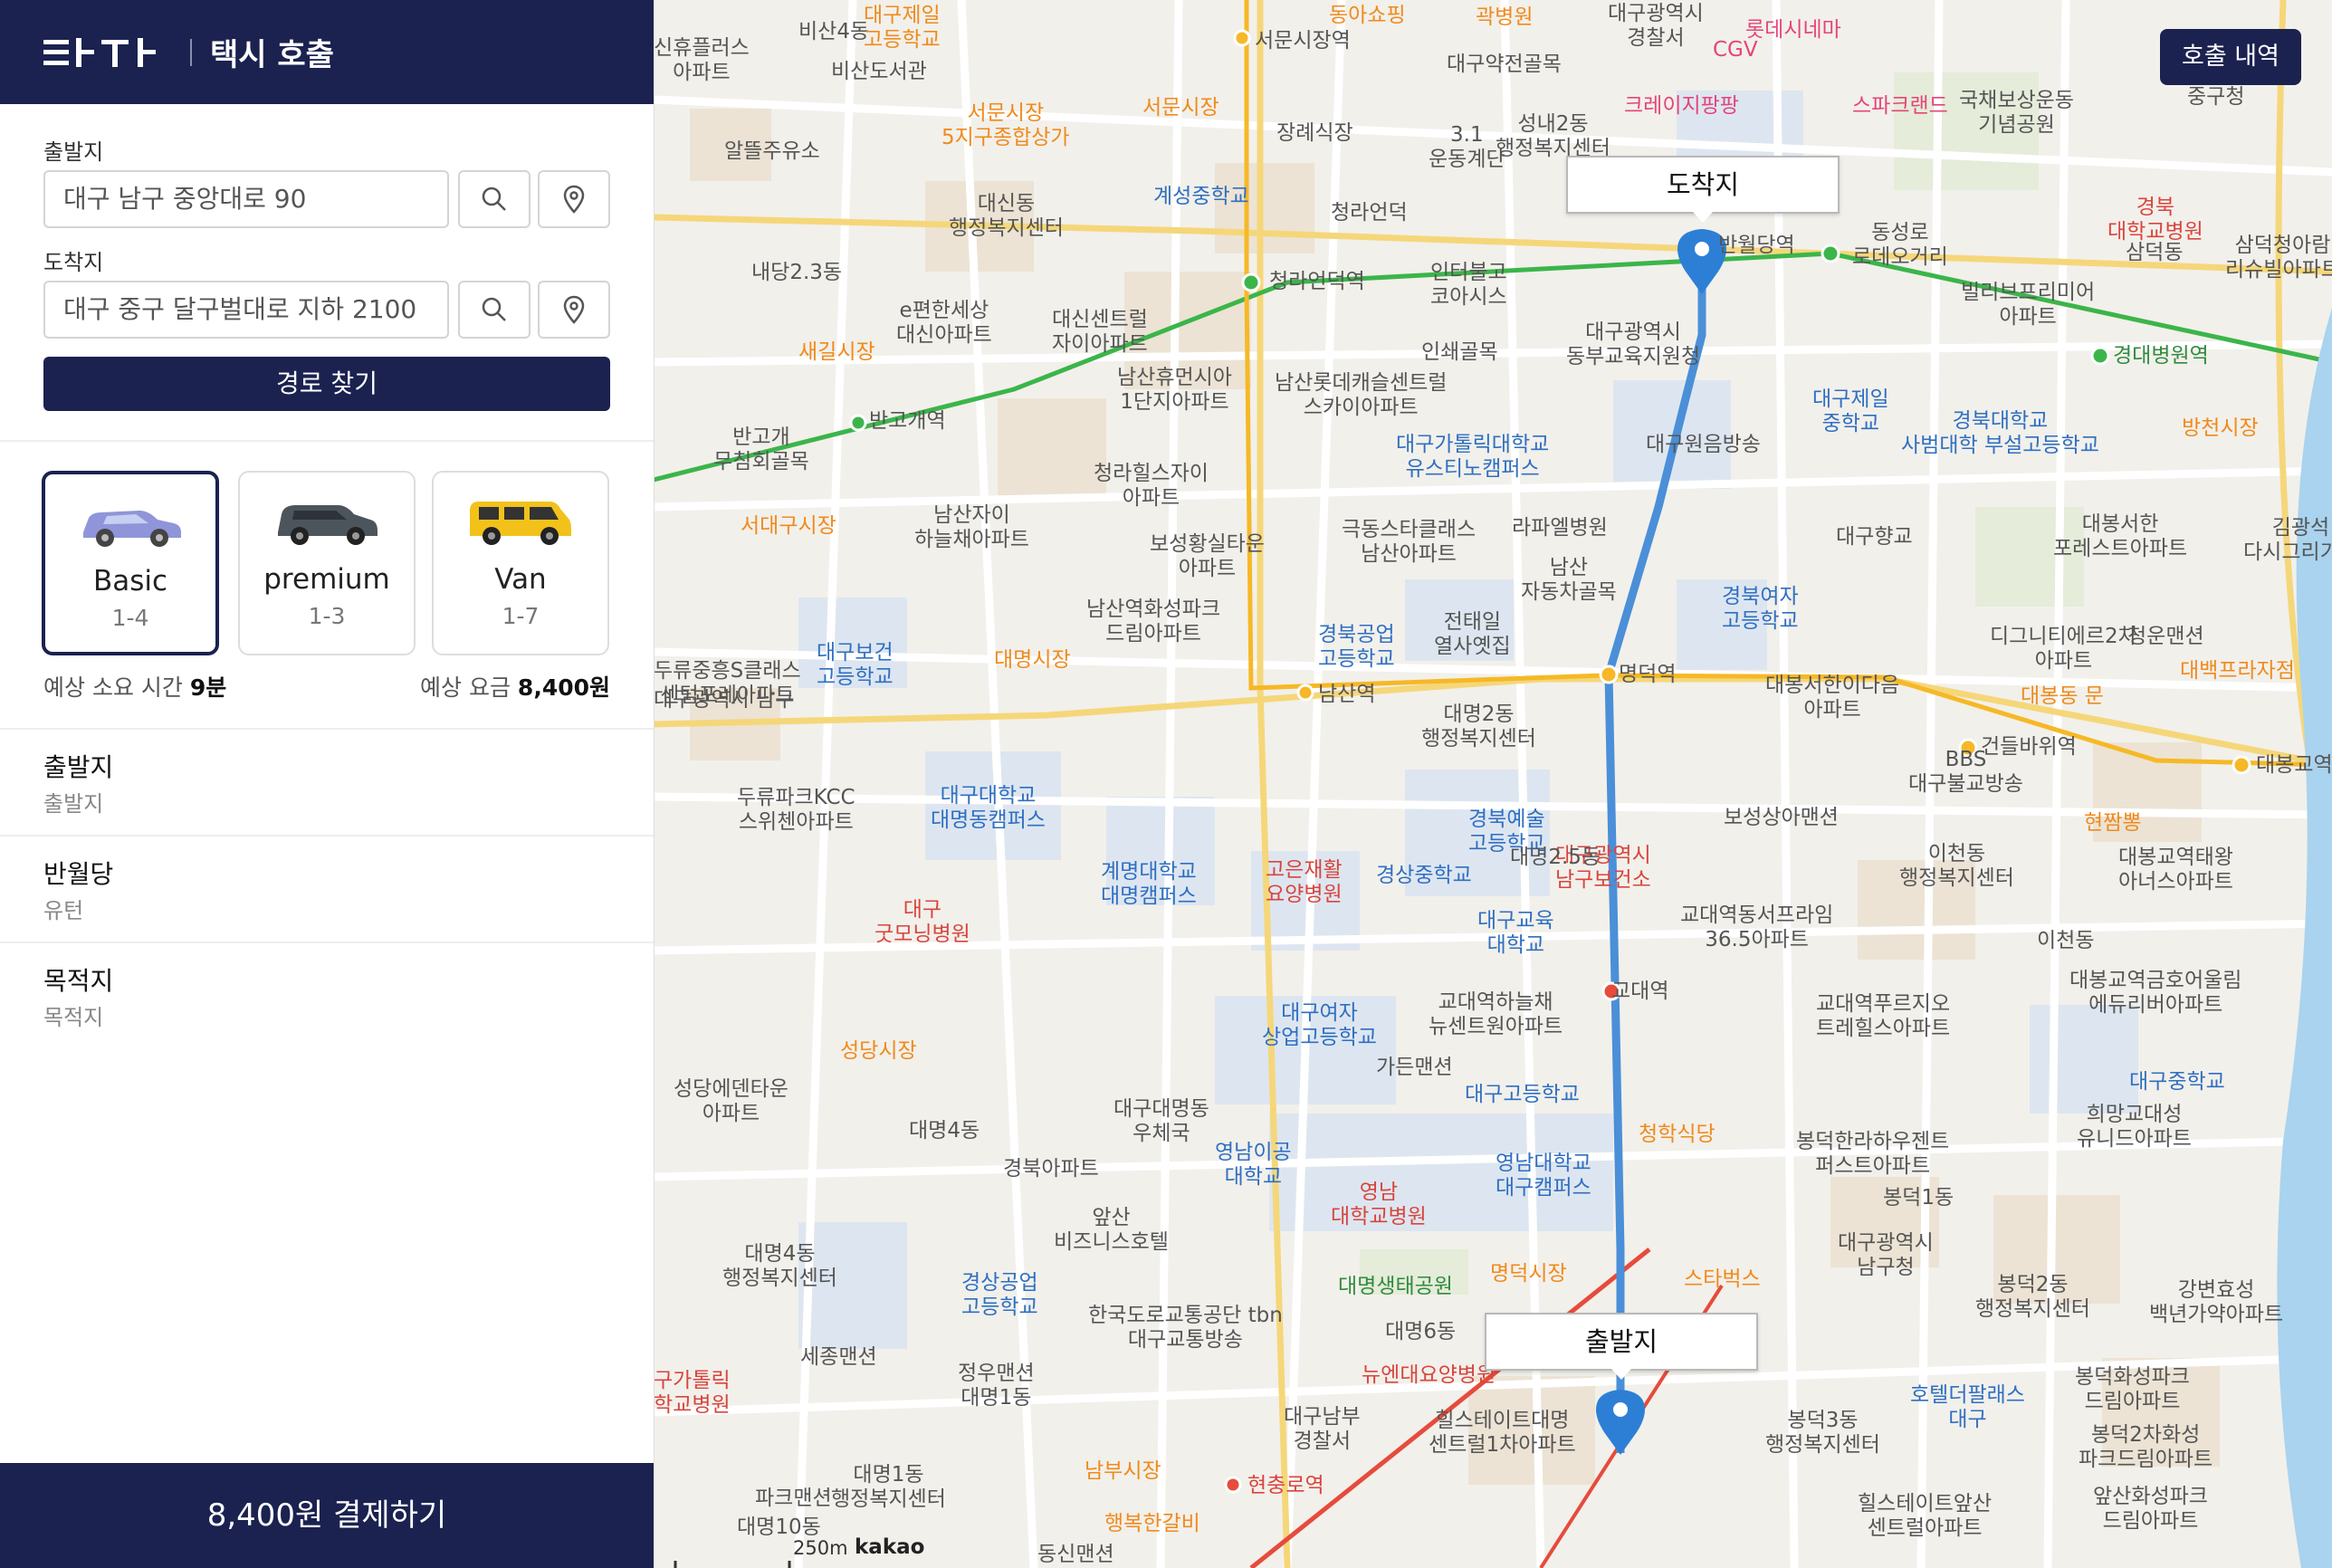 The width and height of the screenshot is (2332, 1568). Describe the element at coordinates (1421, 1331) in the screenshot. I see `map-label: 대명6동` at that location.